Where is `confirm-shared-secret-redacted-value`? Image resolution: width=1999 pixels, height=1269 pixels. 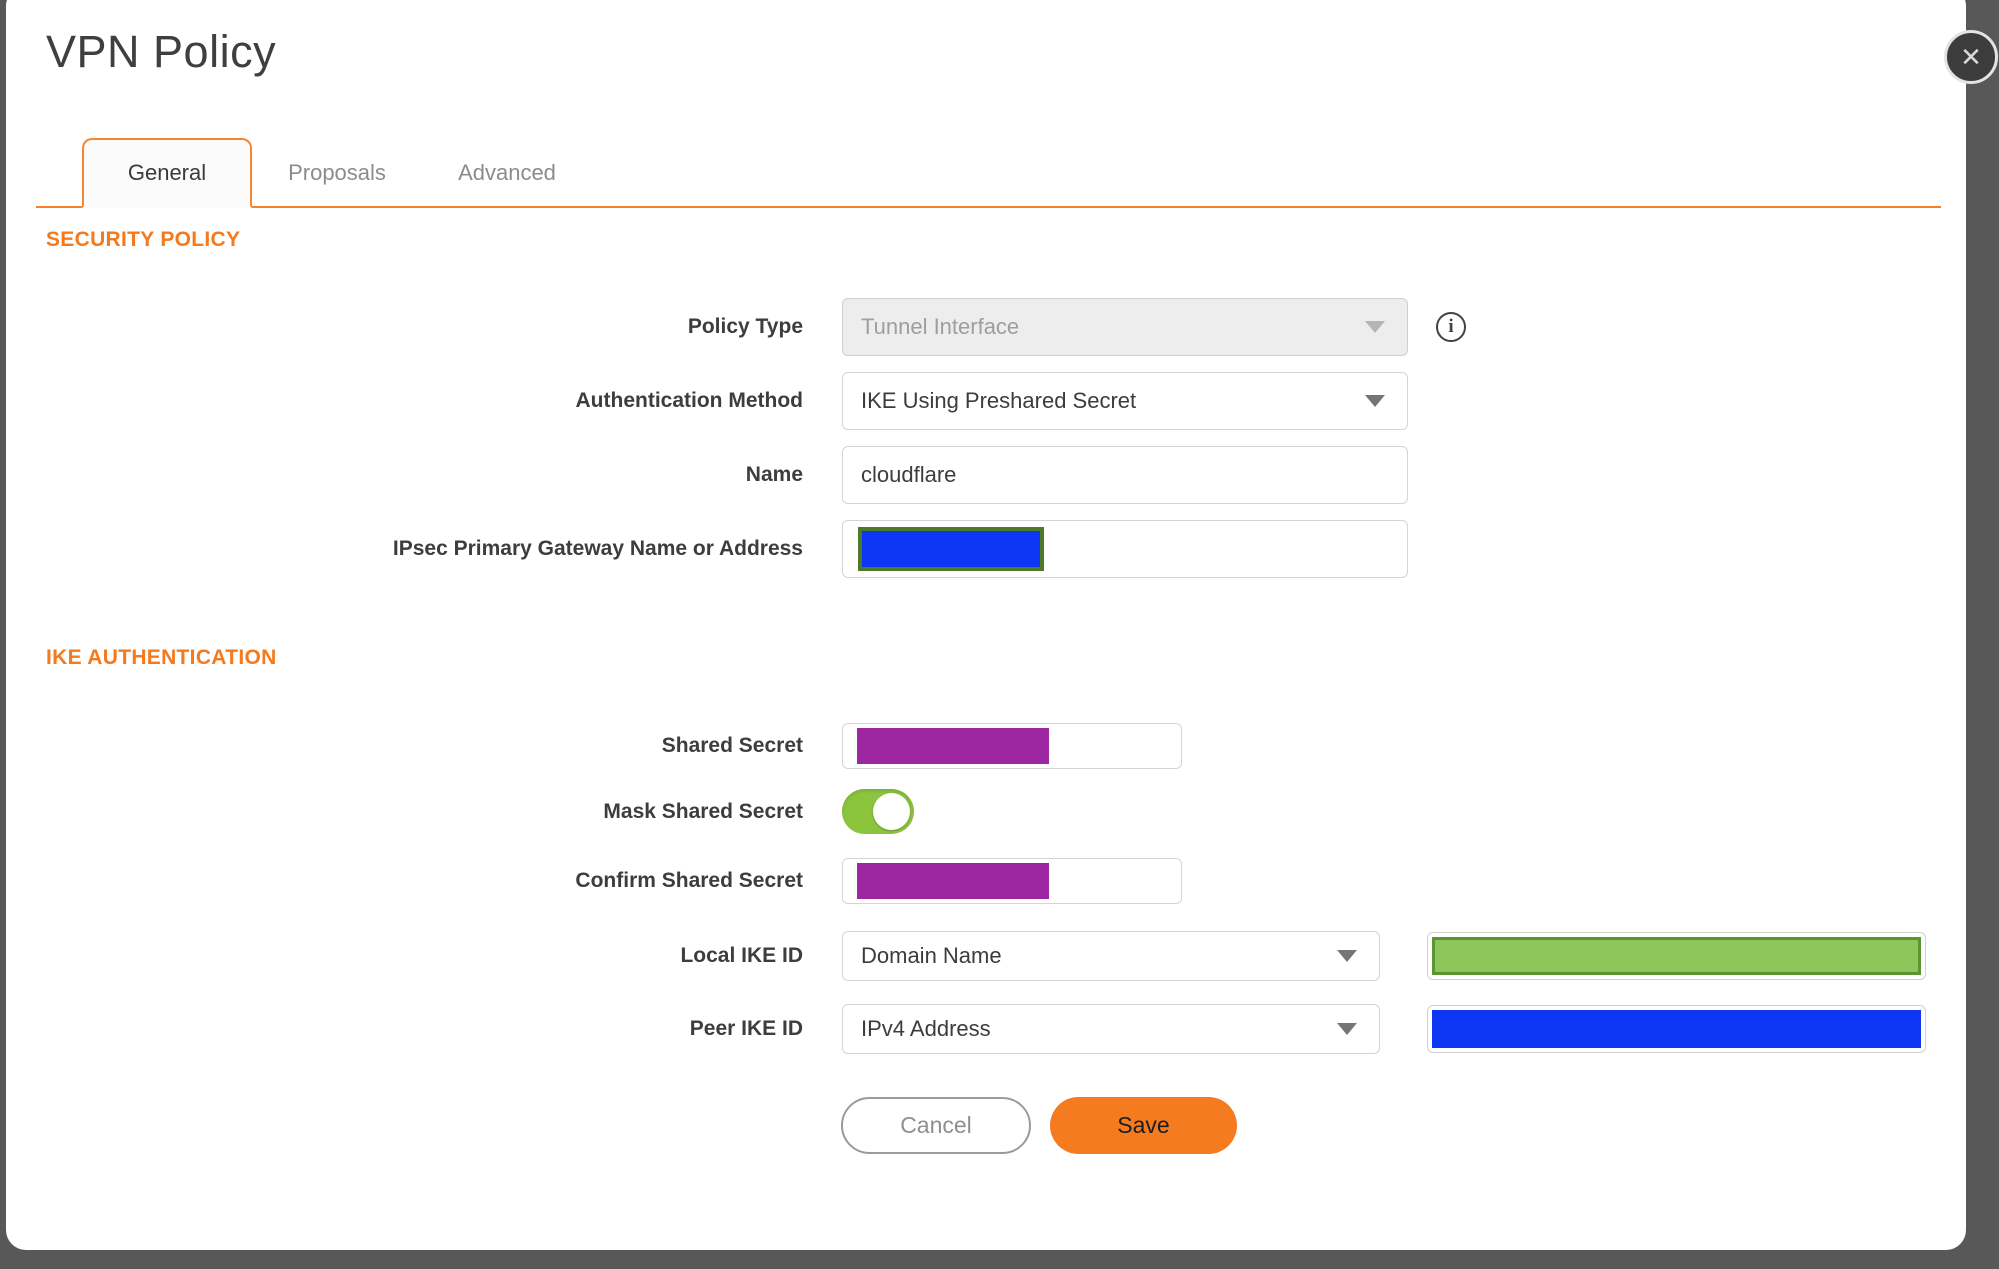
confirm-shared-secret-redacted-value is located at coordinates (953, 881).